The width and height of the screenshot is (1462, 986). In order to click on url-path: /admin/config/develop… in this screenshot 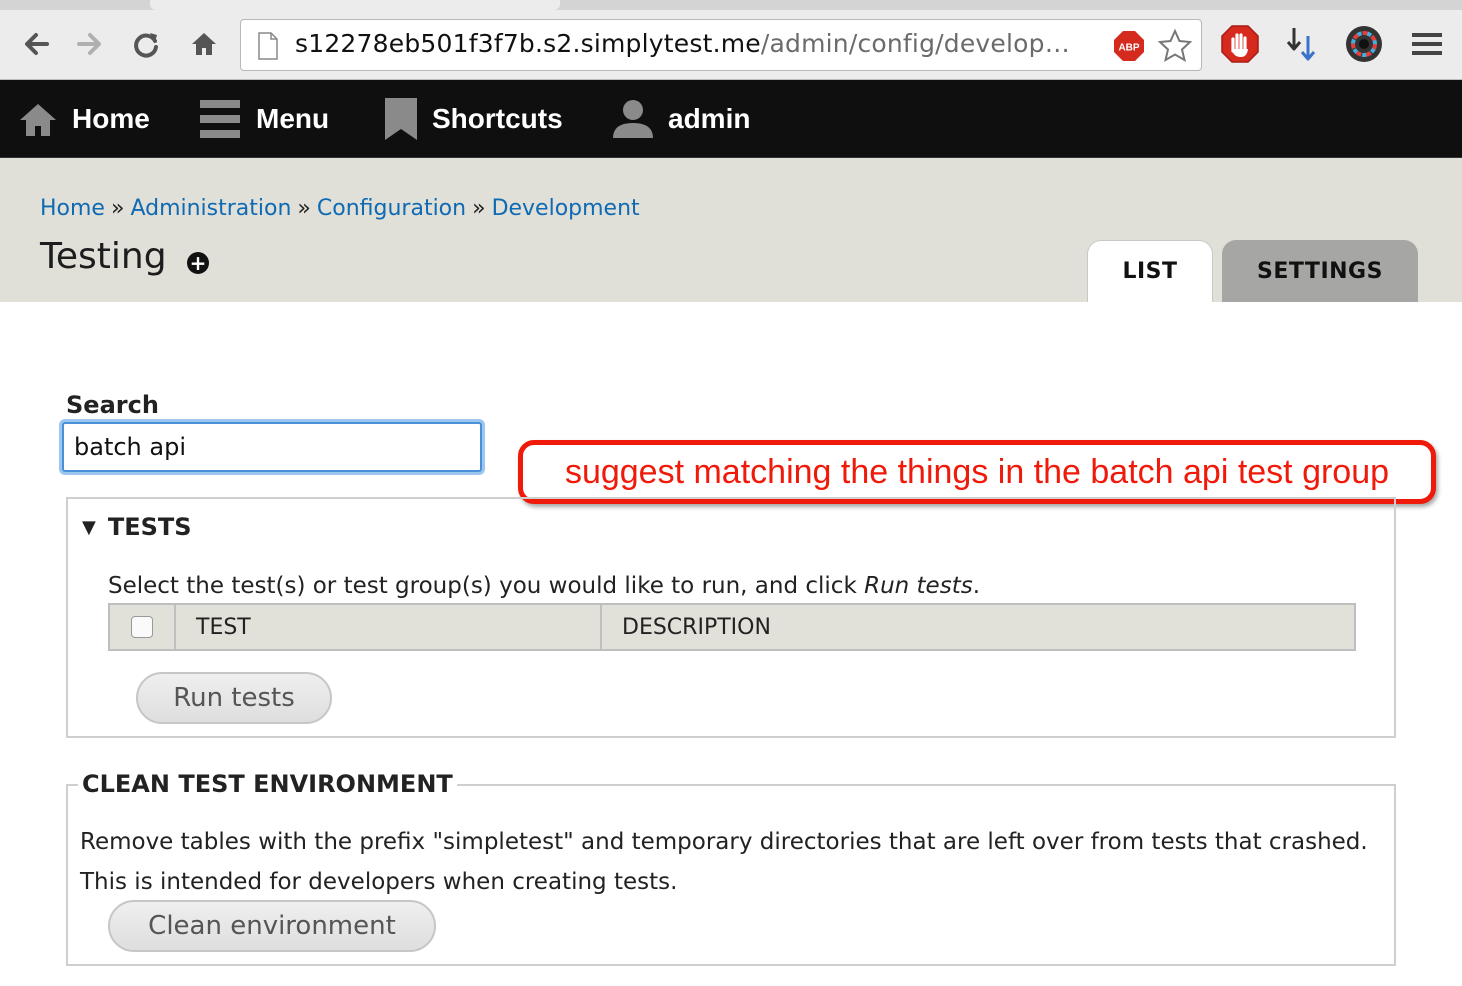, I will do `click(915, 43)`.